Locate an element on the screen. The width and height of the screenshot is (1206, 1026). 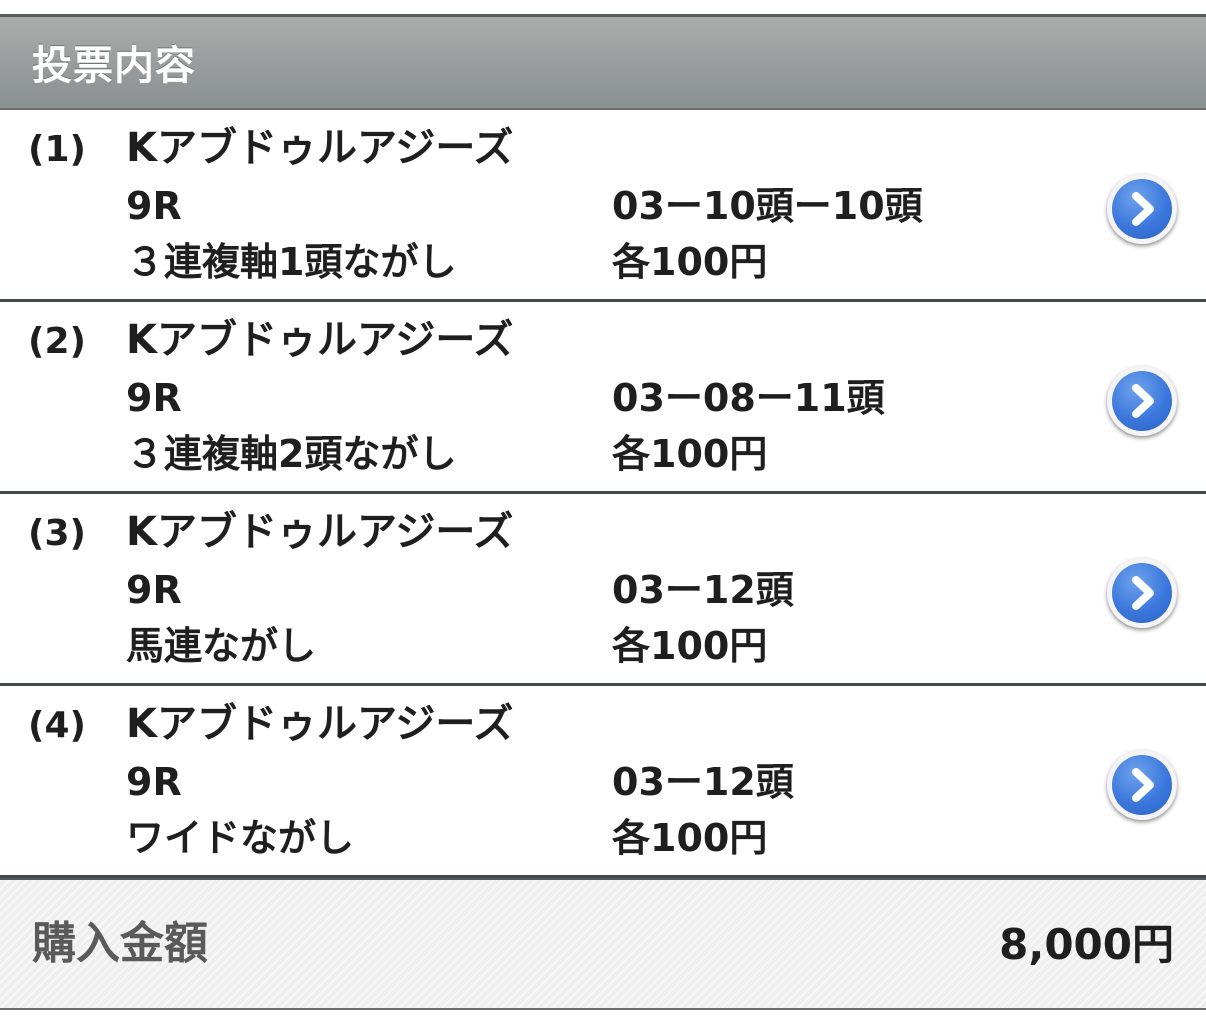
total-bar: 購入金額 8,000円 is located at coordinates (603, 944).